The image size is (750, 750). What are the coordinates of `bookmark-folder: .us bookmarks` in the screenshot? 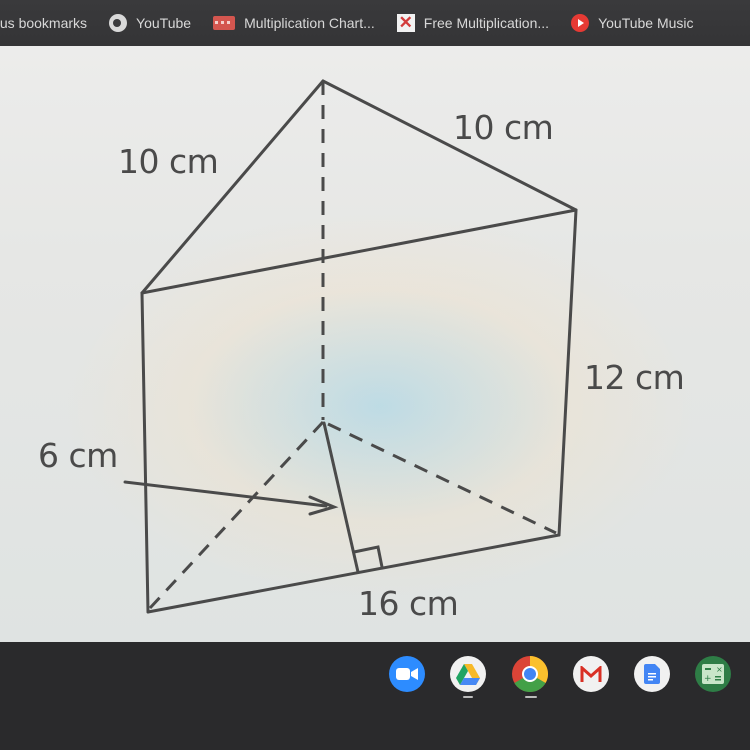 It's located at (43, 23).